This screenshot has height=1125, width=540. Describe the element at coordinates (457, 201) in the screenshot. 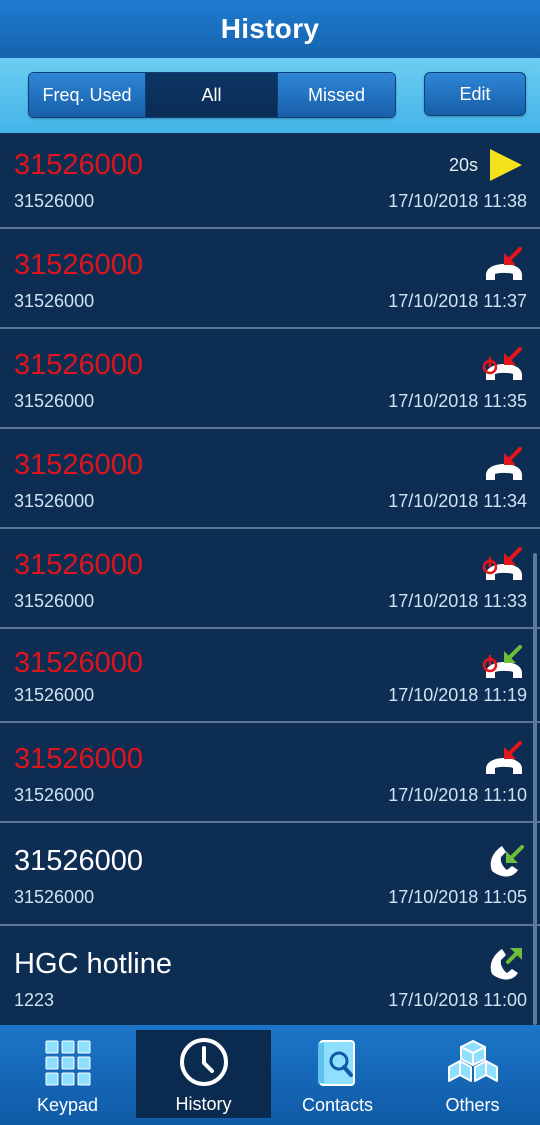

I see `call-timestamp: 17/10/2018 11:38` at that location.